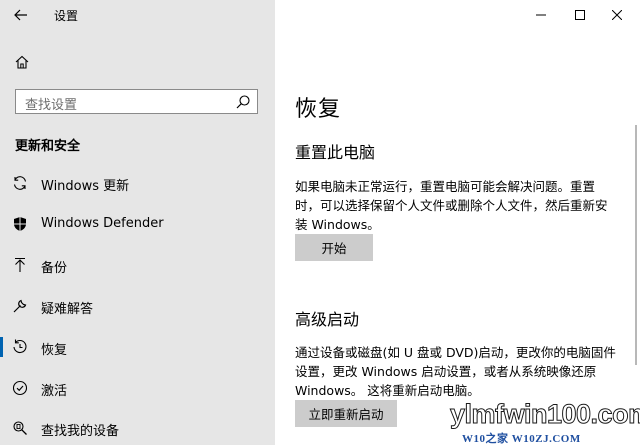 The width and height of the screenshot is (640, 447). I want to click on scrollbar, so click(636, 245).